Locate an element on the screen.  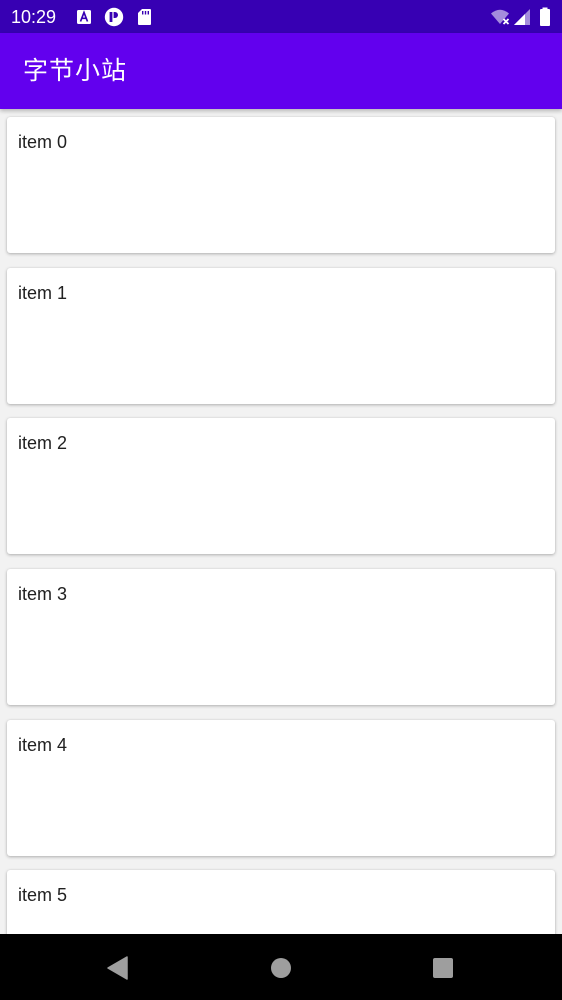
status-bar: 10:29 is located at coordinates (281, 16).